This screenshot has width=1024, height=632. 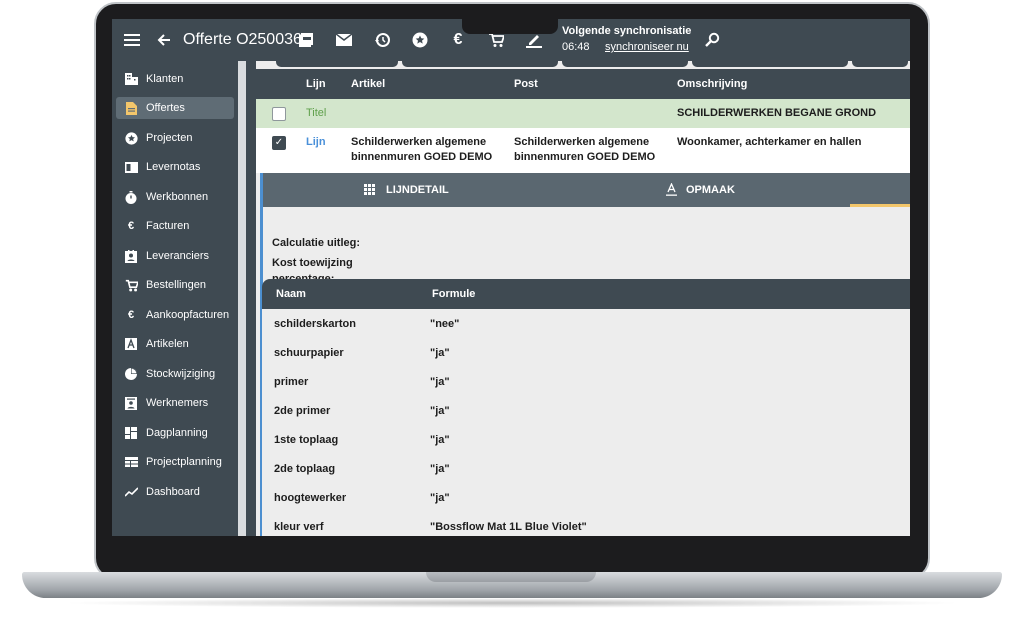 I want to click on letter-a-icon, so click(x=131, y=344).